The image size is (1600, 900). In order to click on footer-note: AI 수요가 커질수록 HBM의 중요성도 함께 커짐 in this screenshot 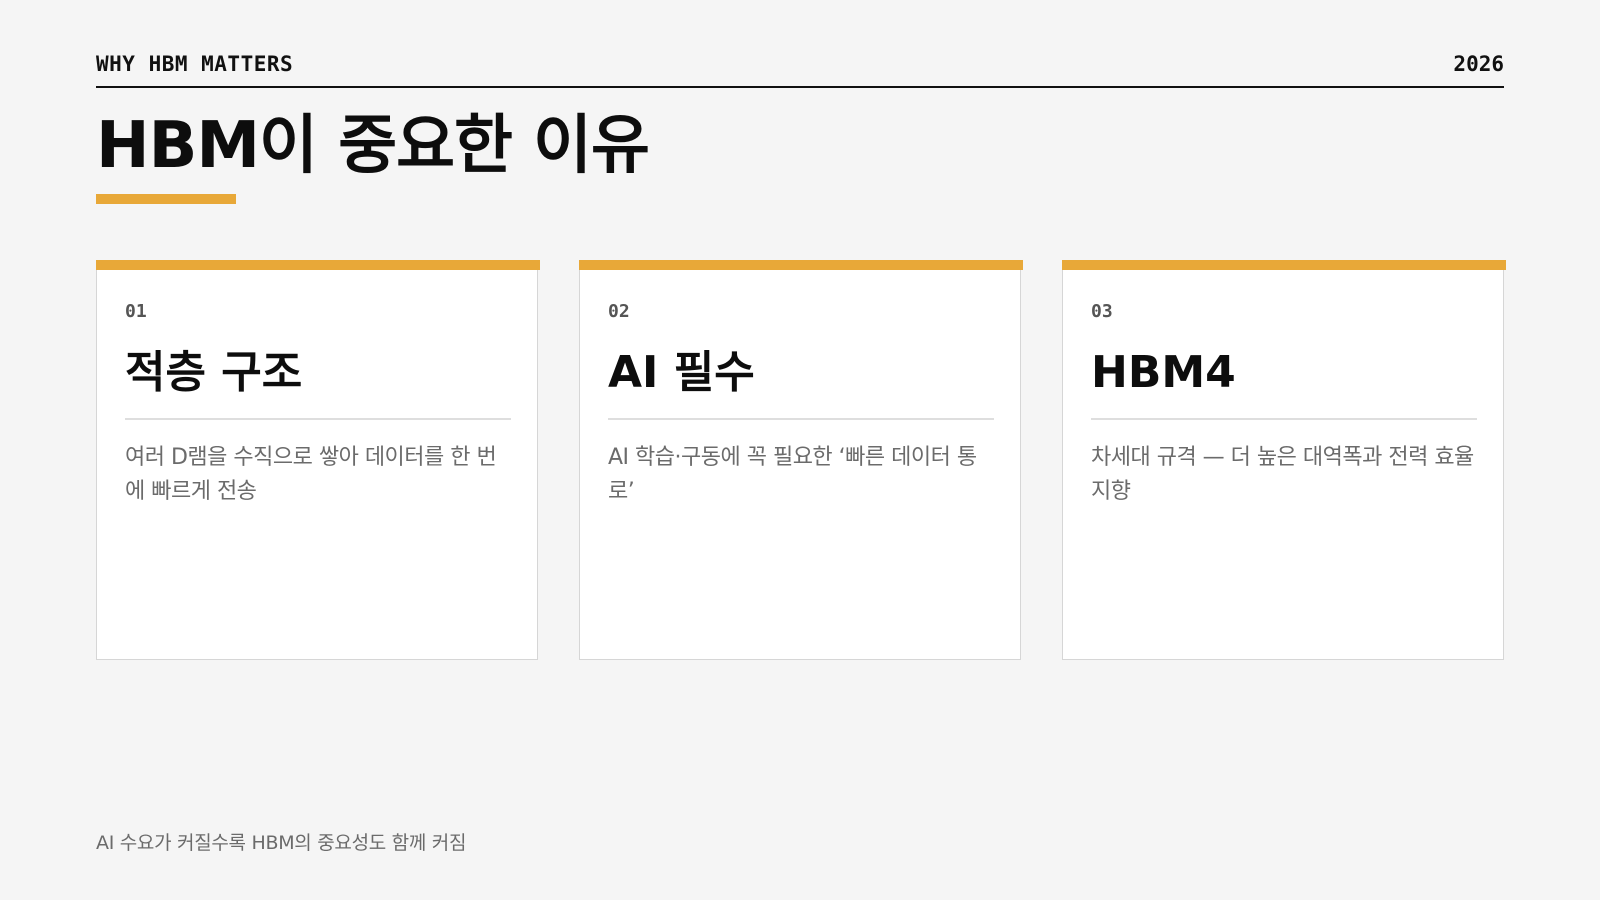, I will do `click(281, 843)`.